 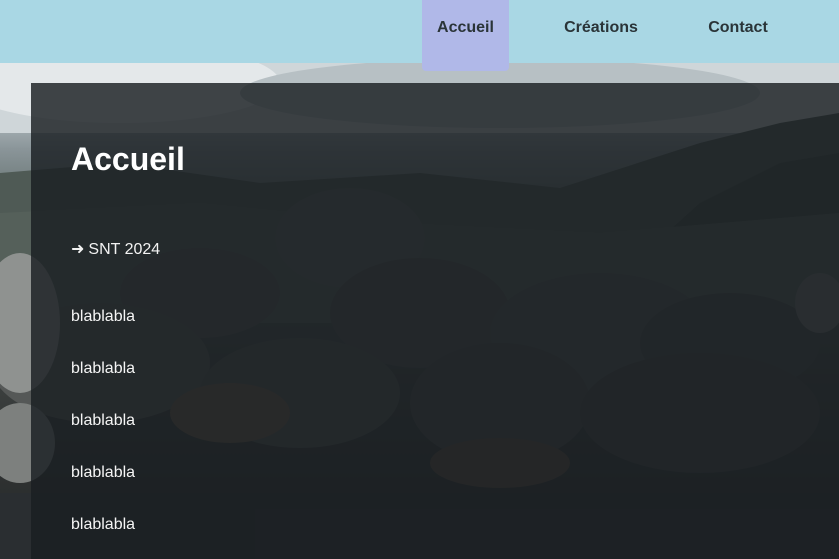 I want to click on nav-tab-contact: Contact, so click(x=738, y=31).